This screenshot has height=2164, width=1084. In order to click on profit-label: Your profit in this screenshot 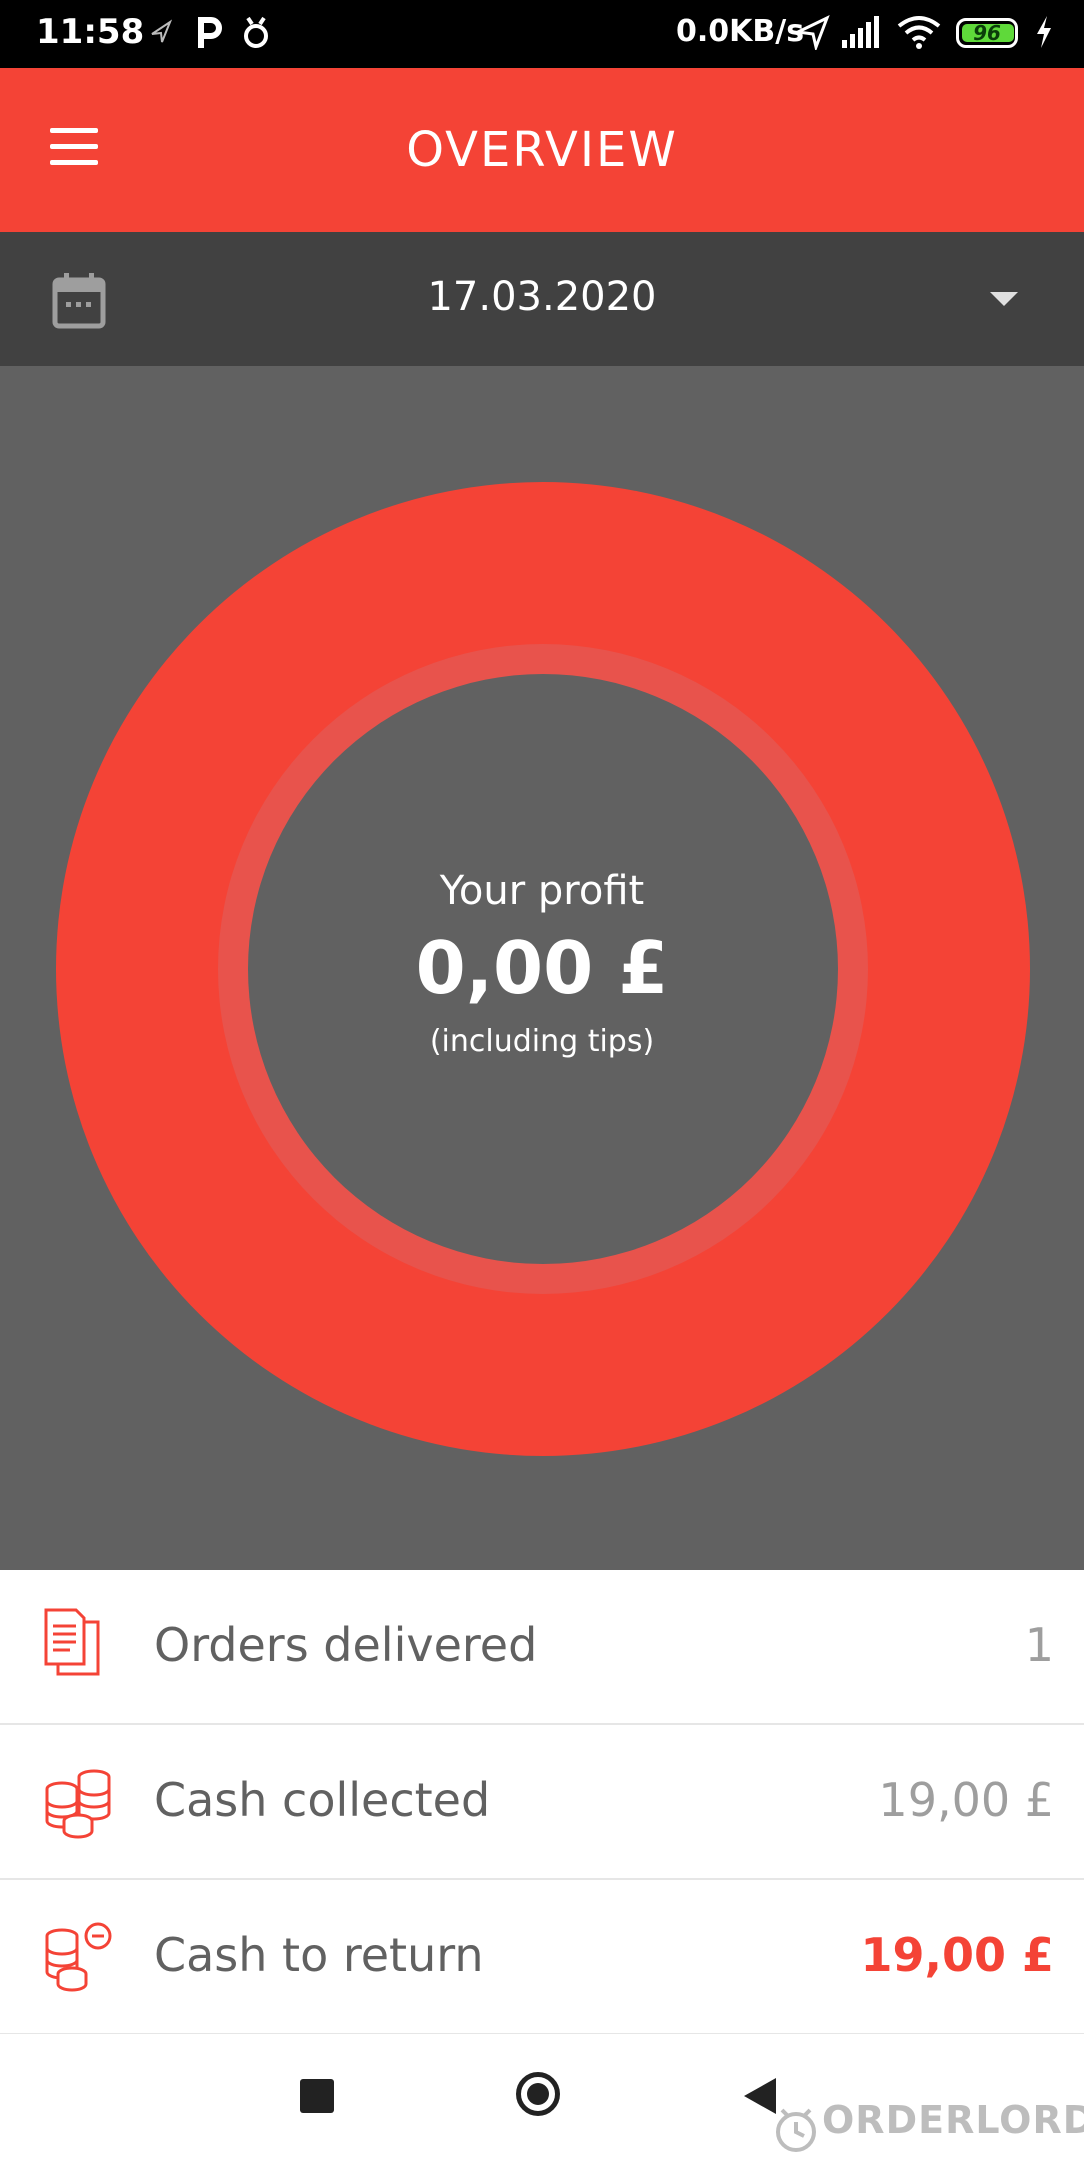, I will do `click(542, 891)`.